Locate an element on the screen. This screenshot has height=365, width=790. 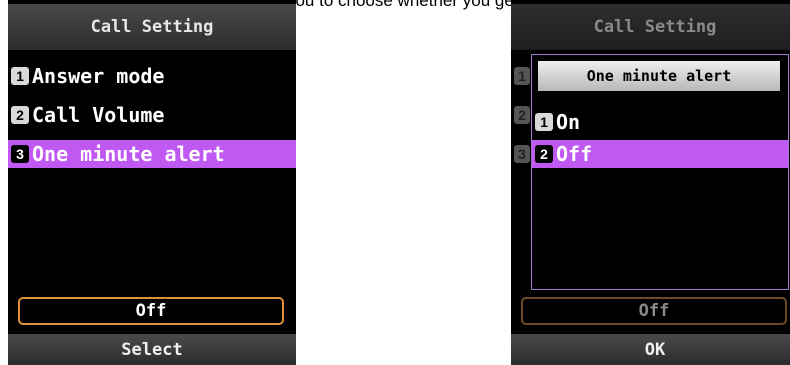
menu-item-one-minute-alert: 3 One minute alert is located at coordinates (152, 154).